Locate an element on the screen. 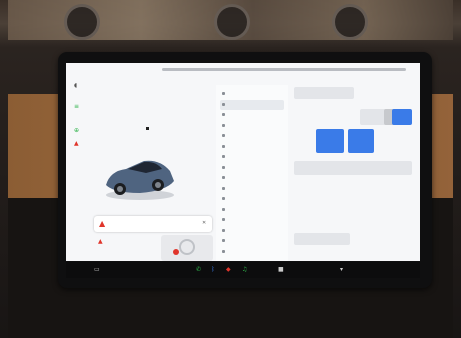 This screenshot has width=461, height=338. mini-map is located at coordinates (187, 248).